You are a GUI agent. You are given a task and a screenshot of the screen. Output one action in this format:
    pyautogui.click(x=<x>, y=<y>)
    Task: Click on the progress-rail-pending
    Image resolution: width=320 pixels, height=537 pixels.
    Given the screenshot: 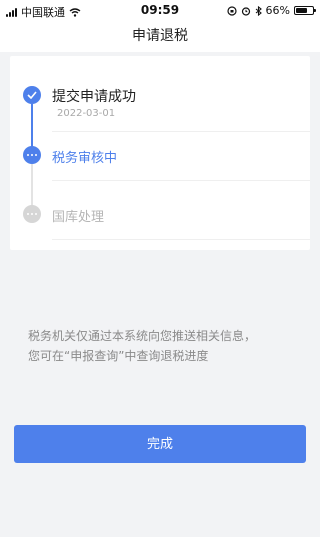 What is the action you would take?
    pyautogui.click(x=32, y=186)
    